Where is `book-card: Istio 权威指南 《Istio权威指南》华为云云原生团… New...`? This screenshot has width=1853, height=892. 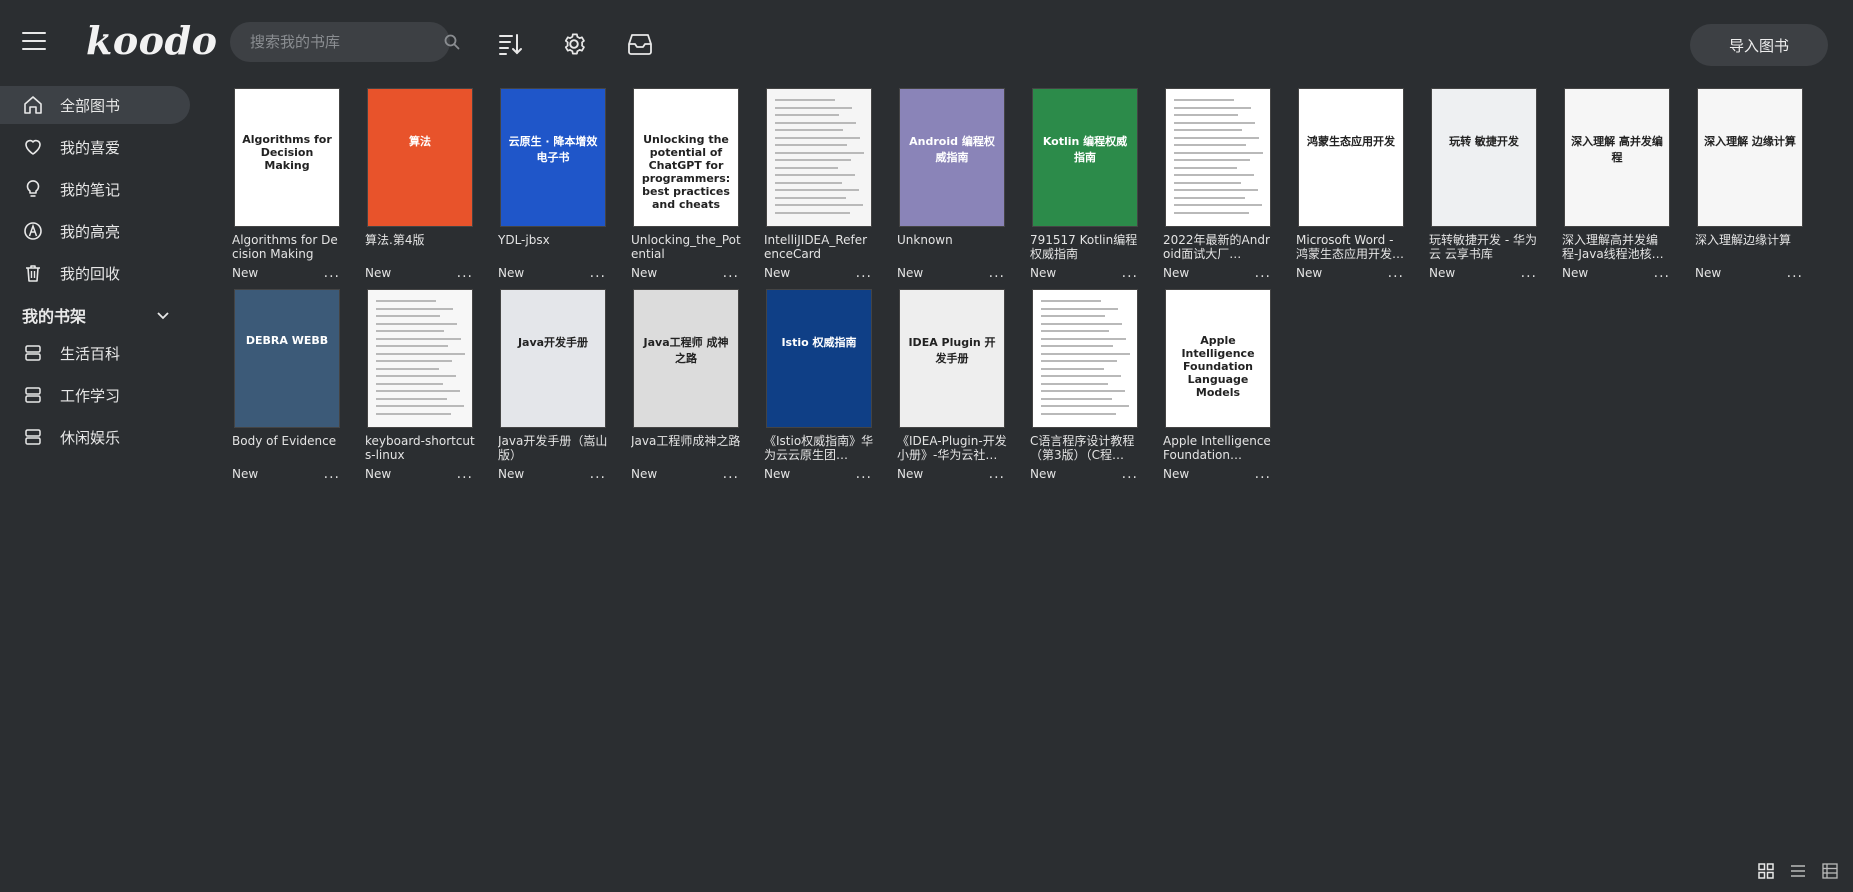 book-card: Istio 权威指南 《Istio权威指南》华为云云原生团… New... is located at coordinates (819, 385).